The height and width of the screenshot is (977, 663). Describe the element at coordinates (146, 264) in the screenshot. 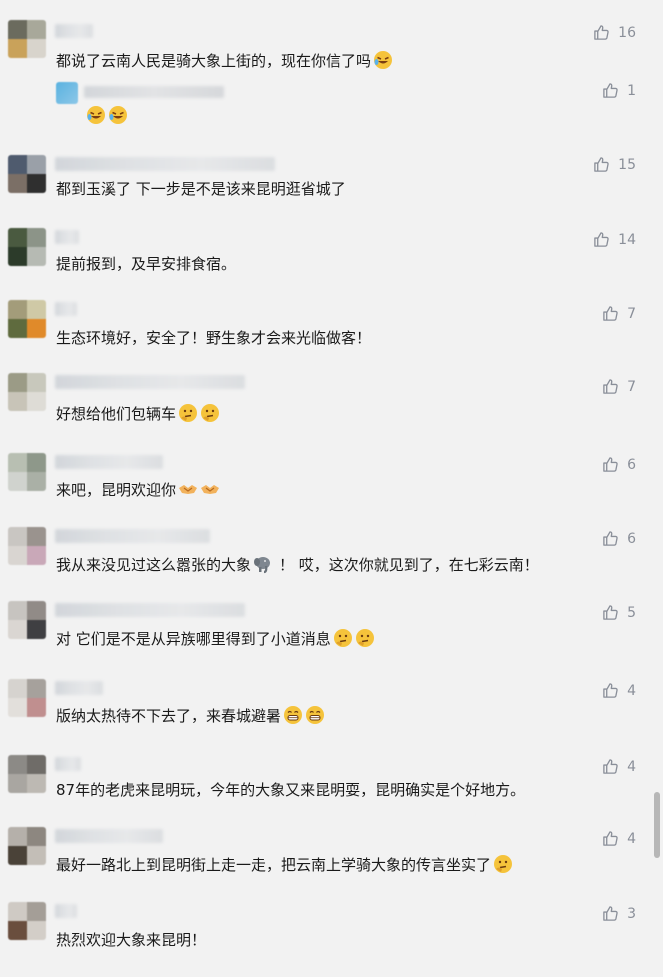

I see `comment-text: 提前报到，及早安排食宿。` at that location.